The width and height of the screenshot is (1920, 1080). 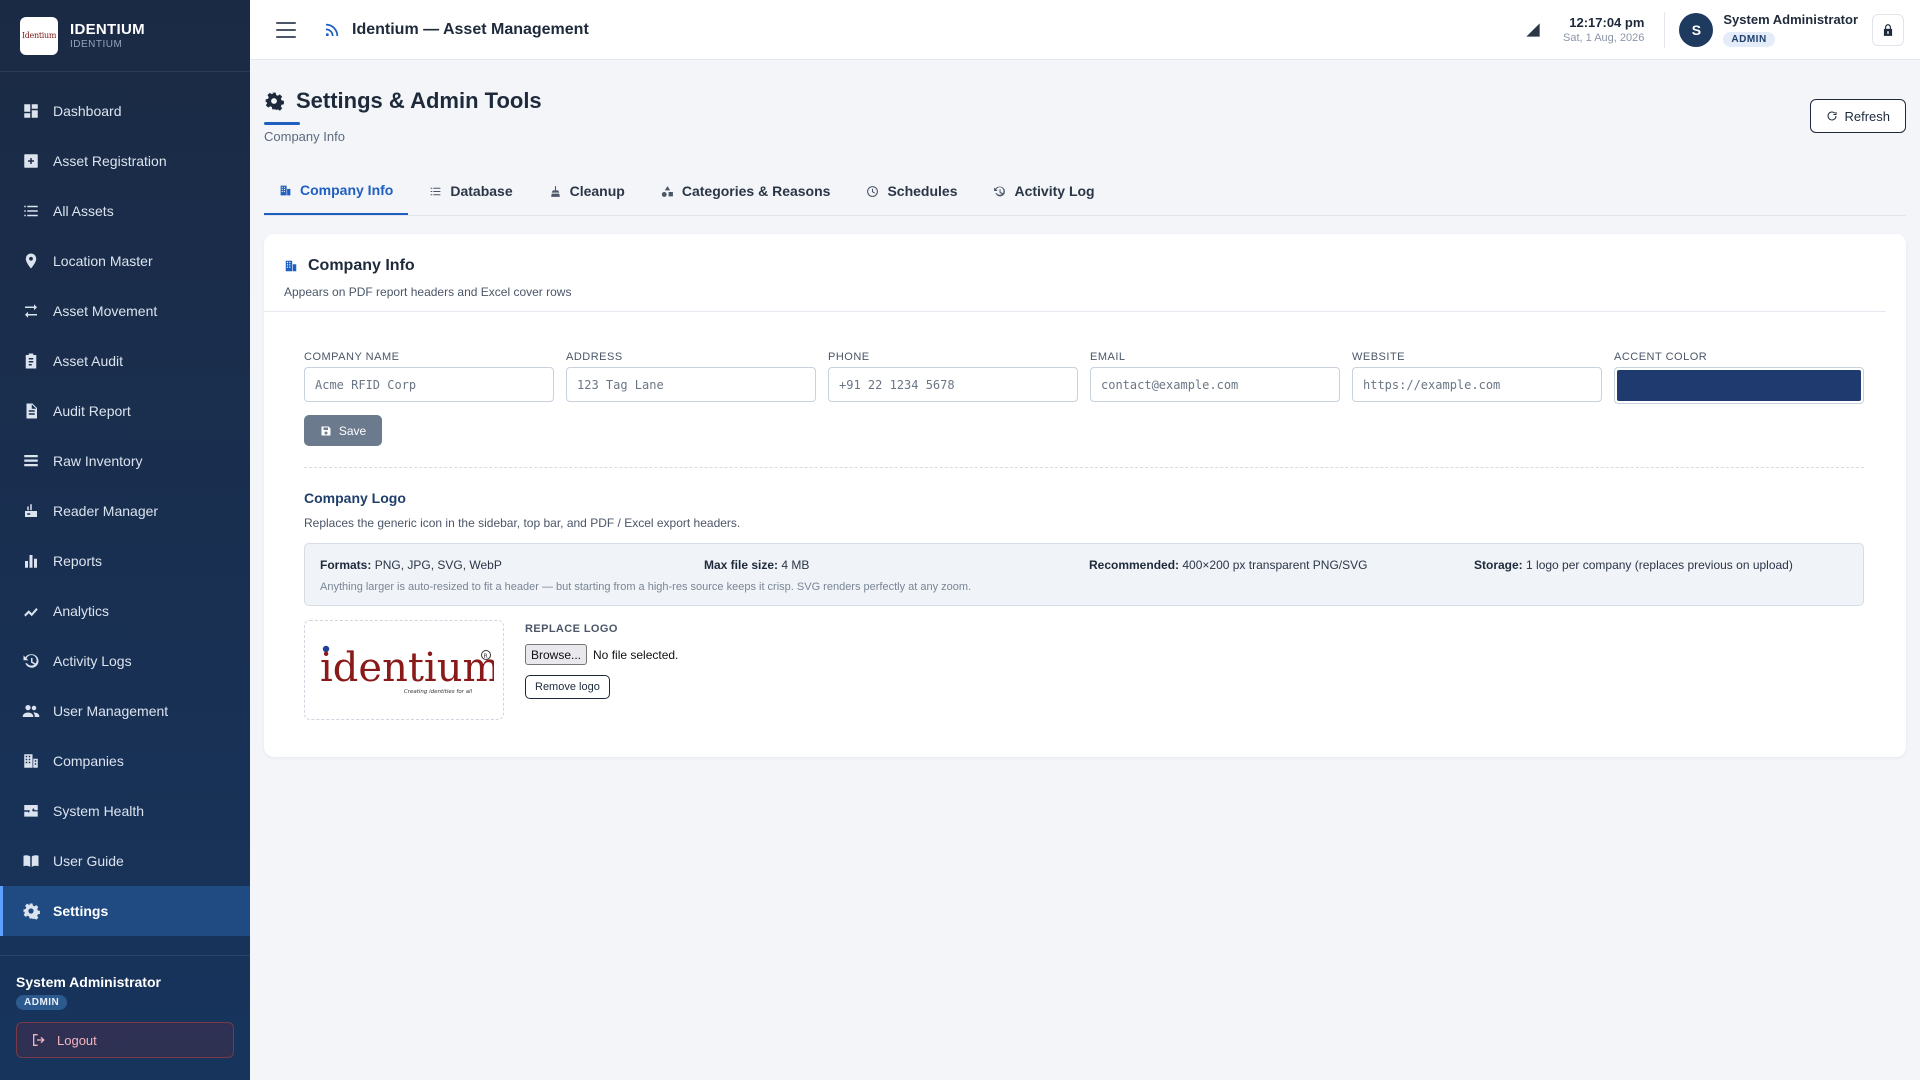 What do you see at coordinates (125, 411) in the screenshot?
I see `sidebar-item-audit-report: Audit Report` at bounding box center [125, 411].